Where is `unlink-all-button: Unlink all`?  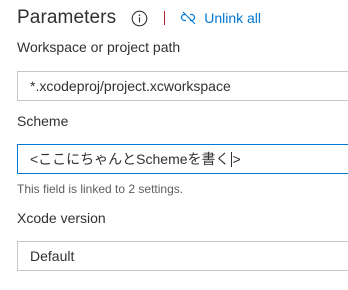 unlink-all-button: Unlink all is located at coordinates (221, 18).